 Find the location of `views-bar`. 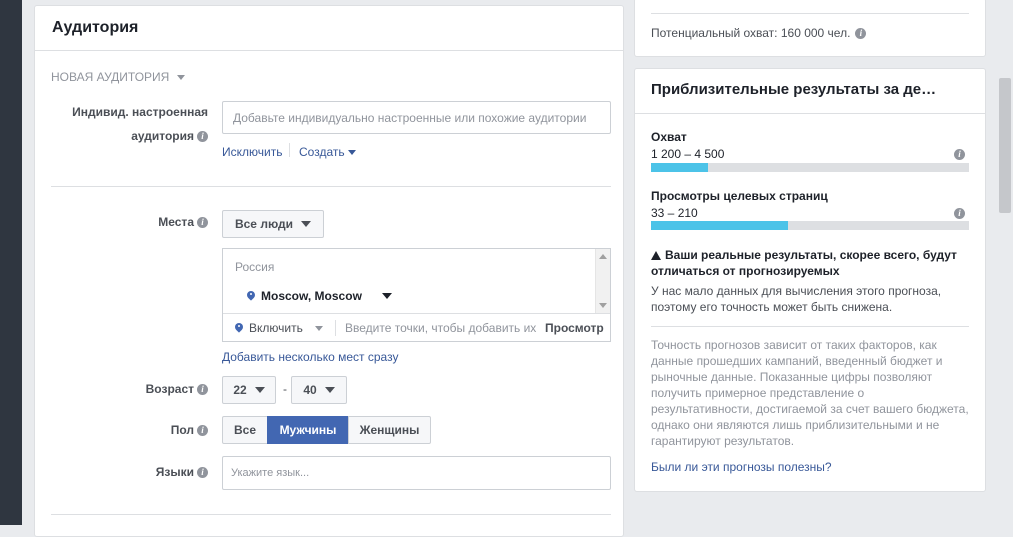

views-bar is located at coordinates (810, 225).